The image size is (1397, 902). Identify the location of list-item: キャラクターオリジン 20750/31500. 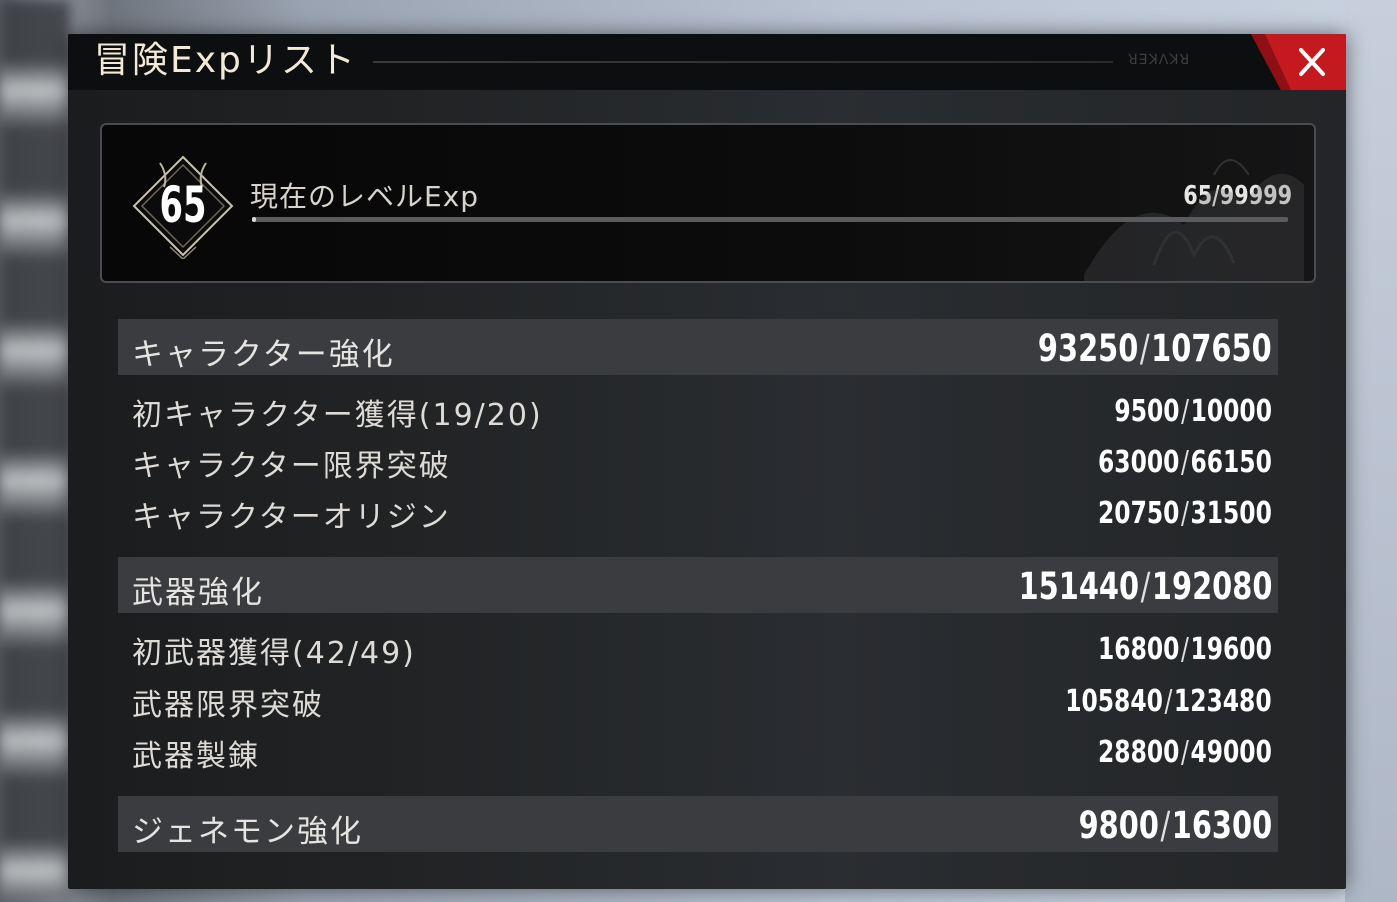
(698, 511).